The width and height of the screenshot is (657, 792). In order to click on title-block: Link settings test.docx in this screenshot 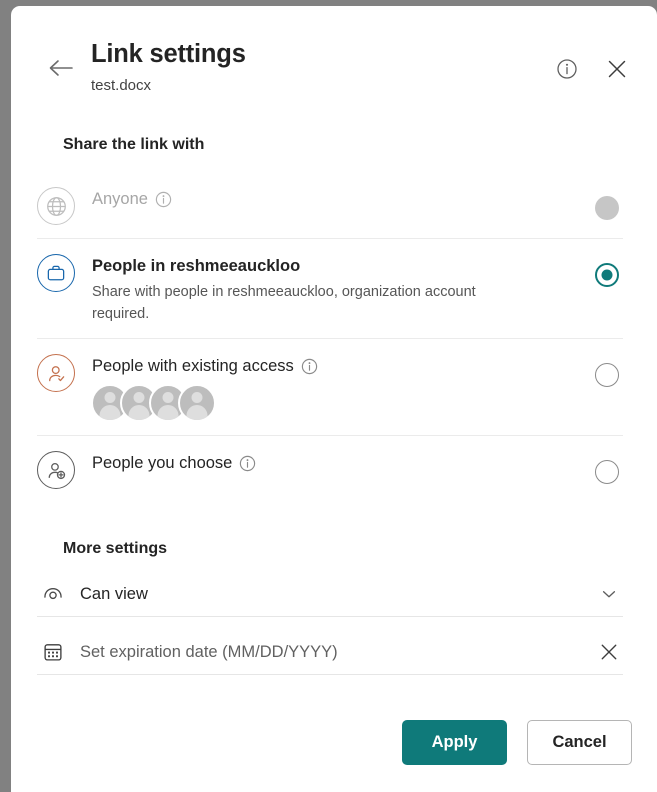, I will do `click(168, 67)`.